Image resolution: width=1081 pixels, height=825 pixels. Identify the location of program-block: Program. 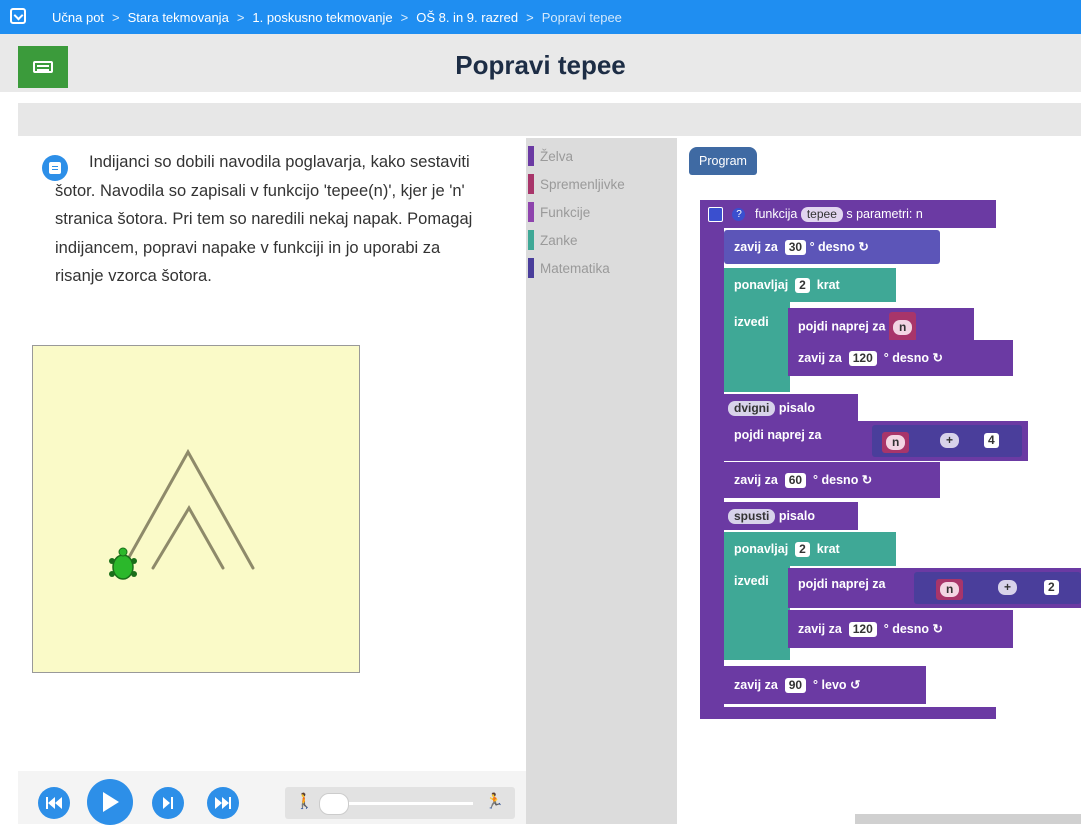
(723, 161).